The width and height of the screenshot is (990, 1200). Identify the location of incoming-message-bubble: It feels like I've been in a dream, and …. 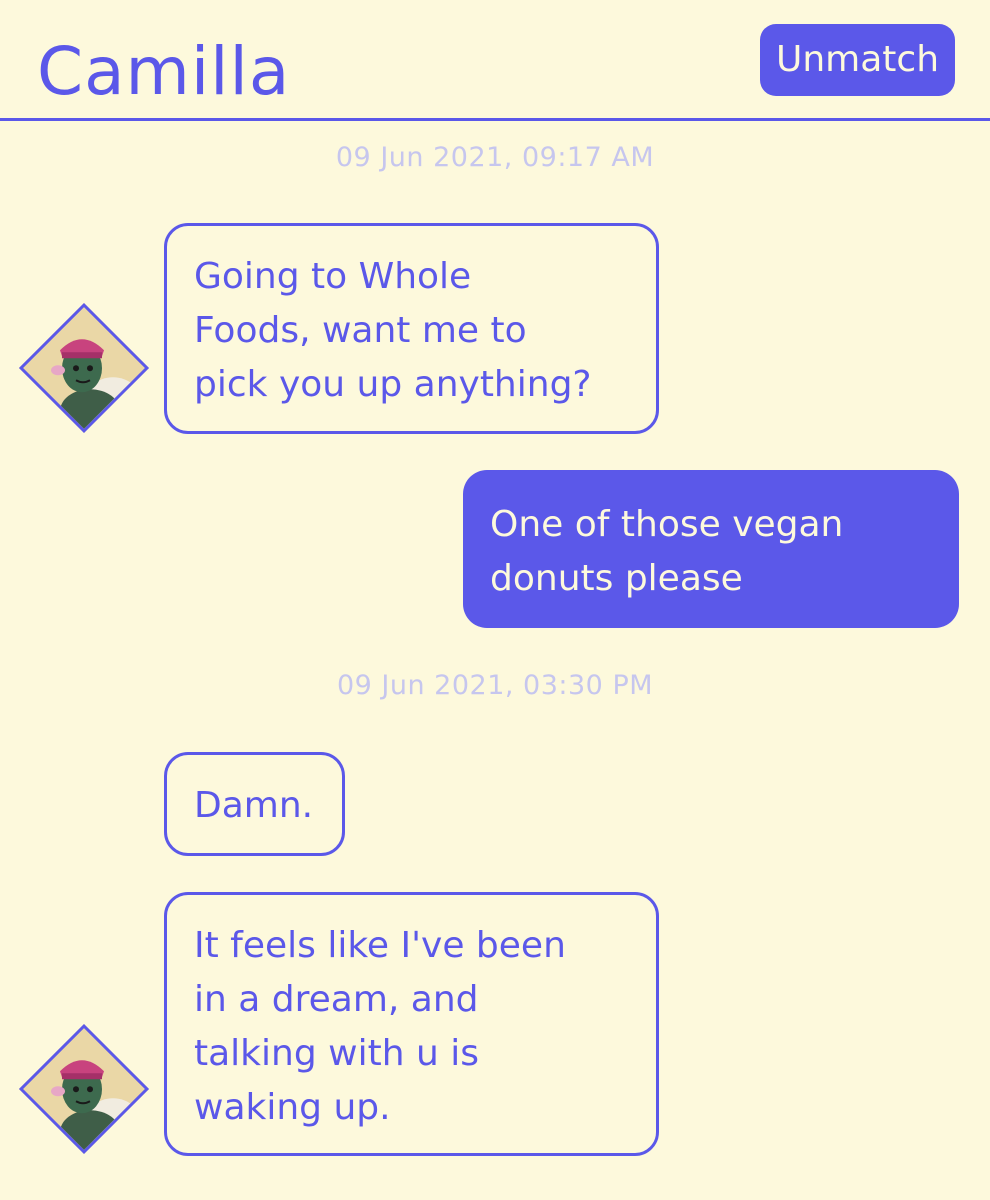
(411, 1024).